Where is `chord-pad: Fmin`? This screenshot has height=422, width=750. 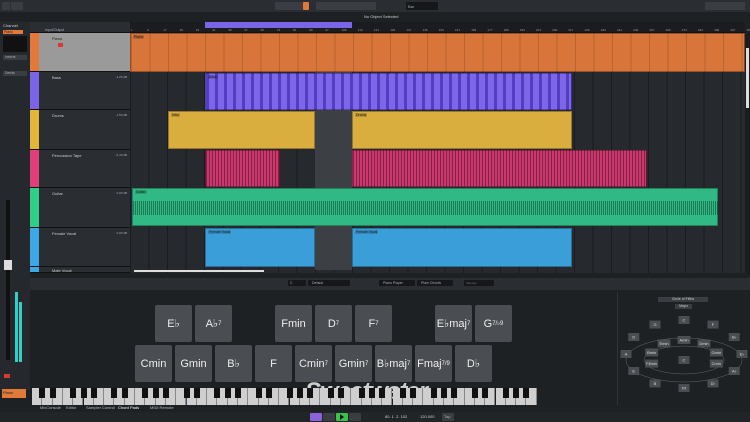 chord-pad: Fmin is located at coordinates (293, 323).